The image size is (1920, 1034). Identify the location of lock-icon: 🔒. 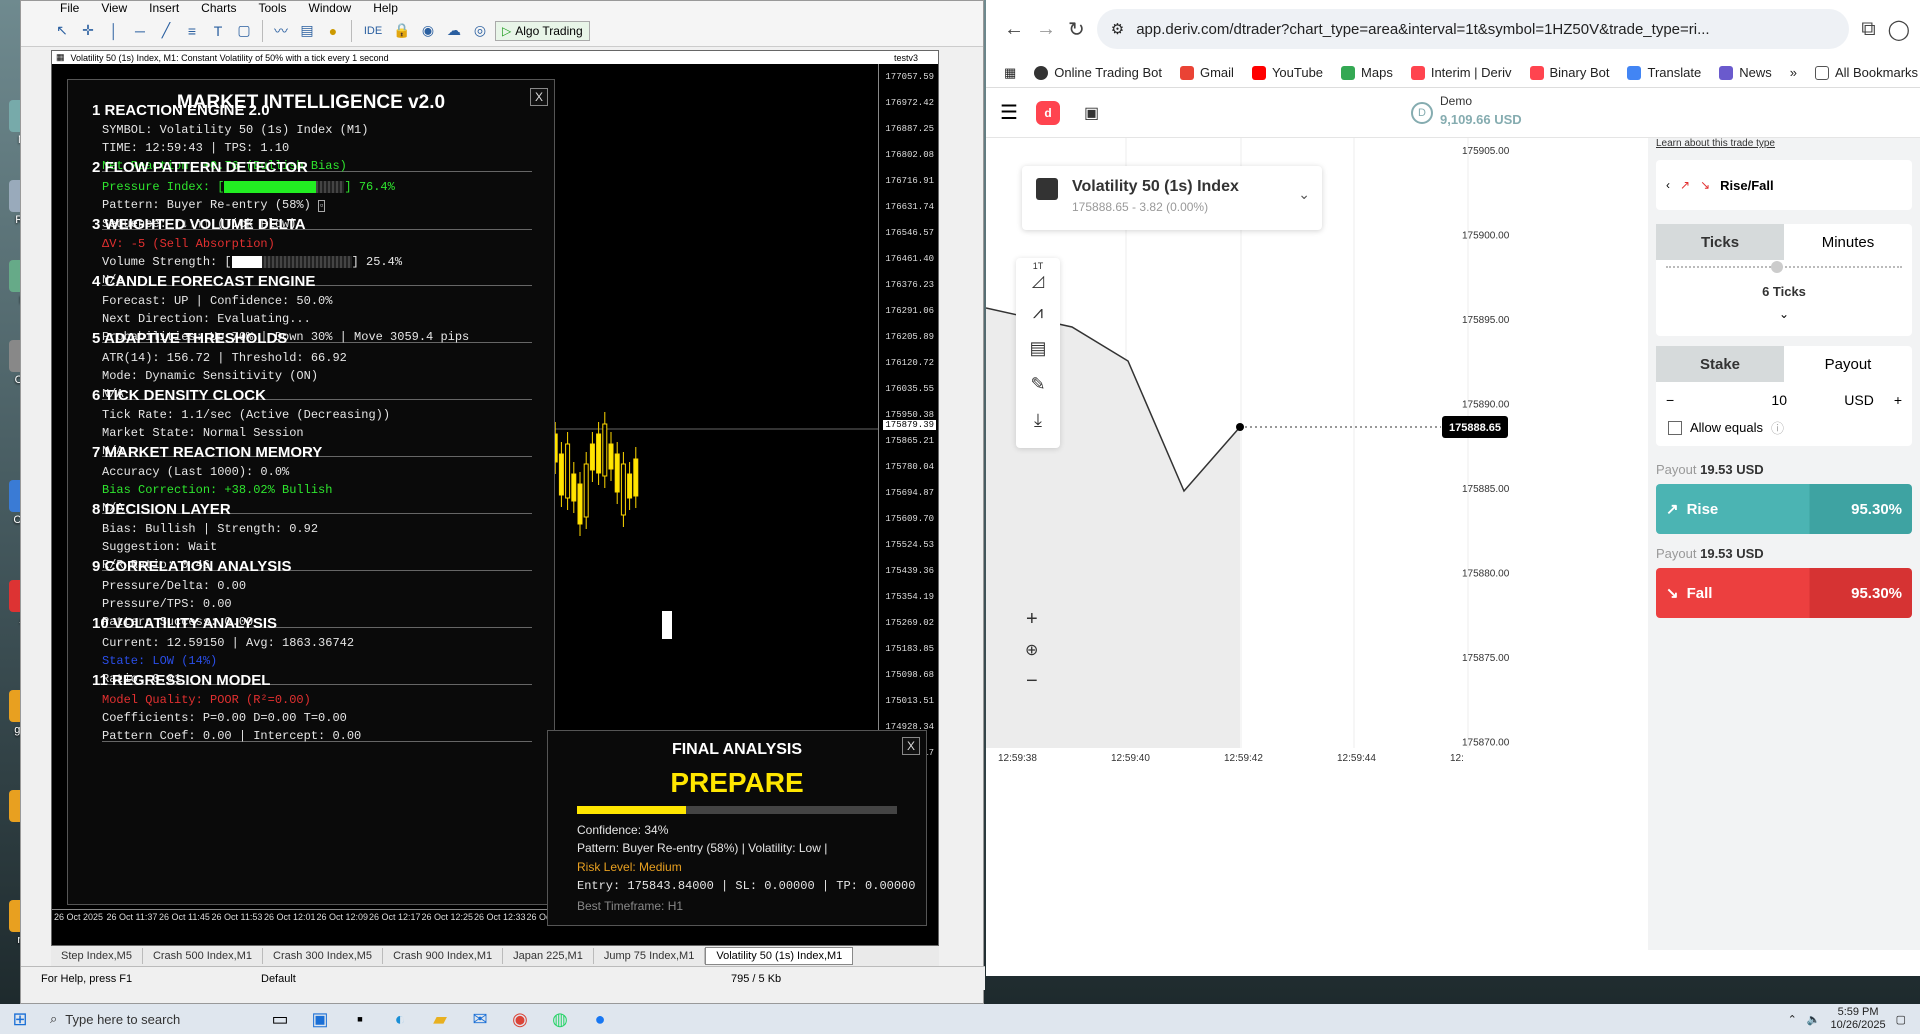
(402, 31).